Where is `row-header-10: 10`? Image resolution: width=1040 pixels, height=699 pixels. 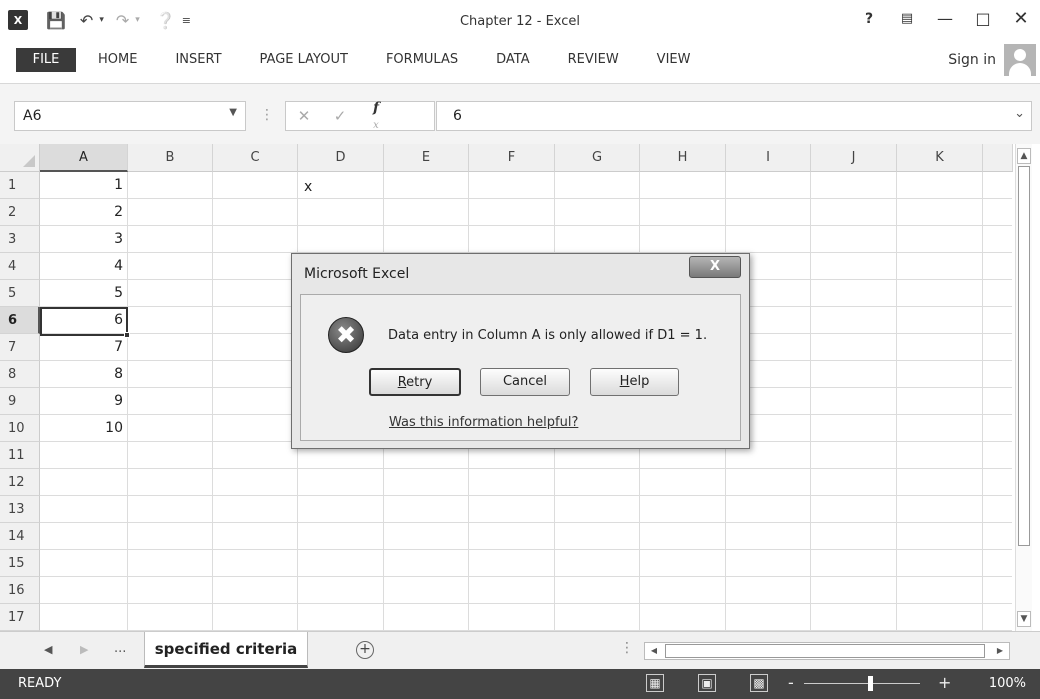 row-header-10: 10 is located at coordinates (20, 428).